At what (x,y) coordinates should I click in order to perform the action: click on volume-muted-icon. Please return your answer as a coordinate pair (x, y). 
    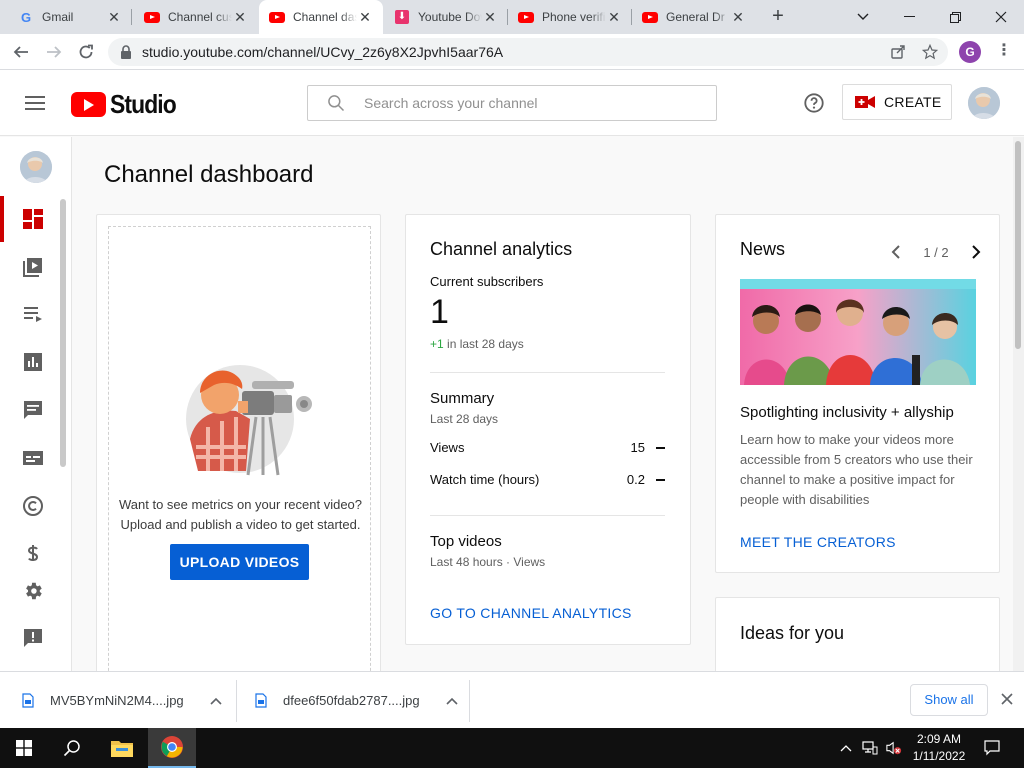
    Looking at the image, I should click on (894, 748).